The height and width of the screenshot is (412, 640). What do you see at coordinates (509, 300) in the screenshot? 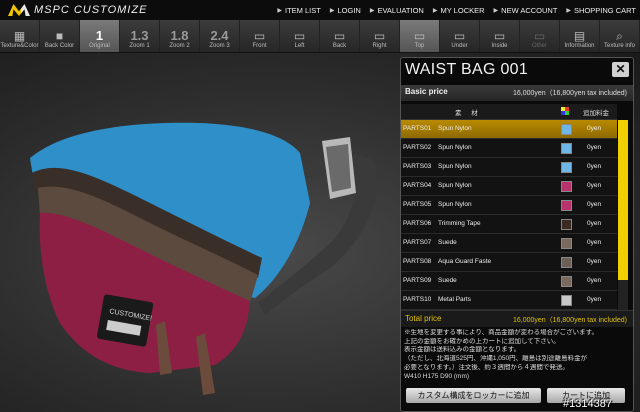
I see `part-row: PARTS10 Metal Parts 0yen` at bounding box center [509, 300].